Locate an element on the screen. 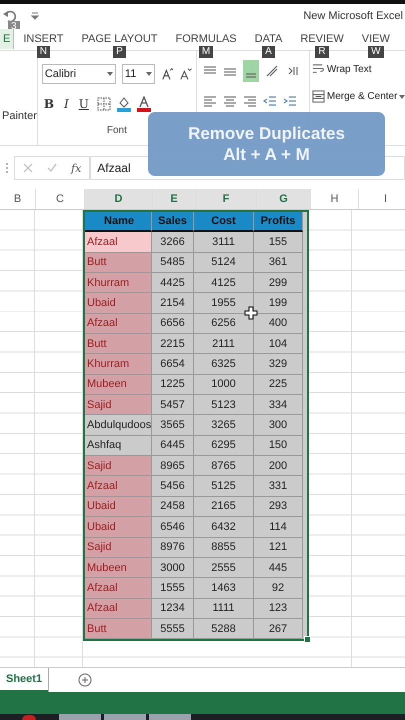 Image resolution: width=405 pixels, height=720 pixels. table-cell: 334 is located at coordinates (278, 405).